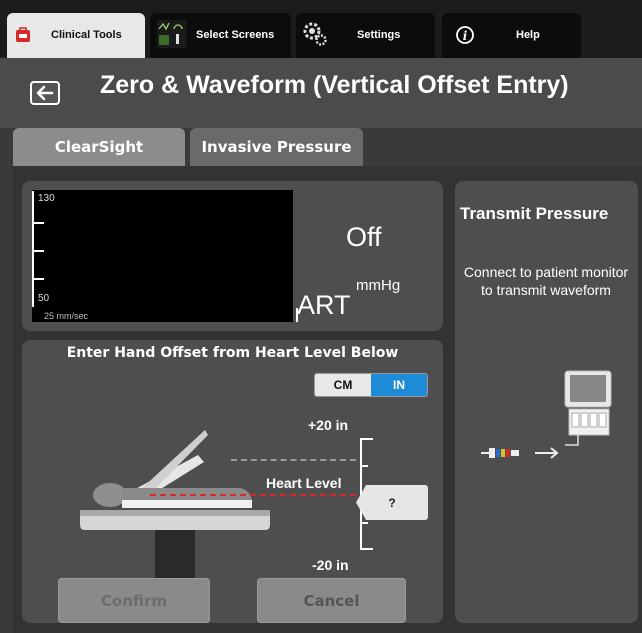  I want to click on arrow-left-icon, so click(45, 93).